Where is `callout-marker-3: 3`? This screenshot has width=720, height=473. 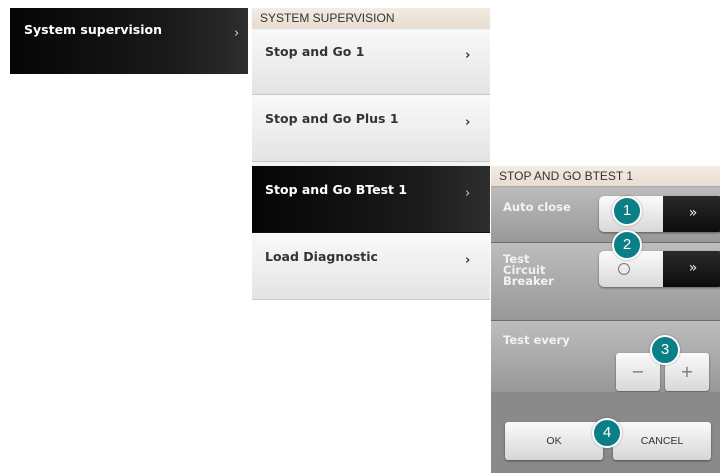 callout-marker-3: 3 is located at coordinates (665, 350).